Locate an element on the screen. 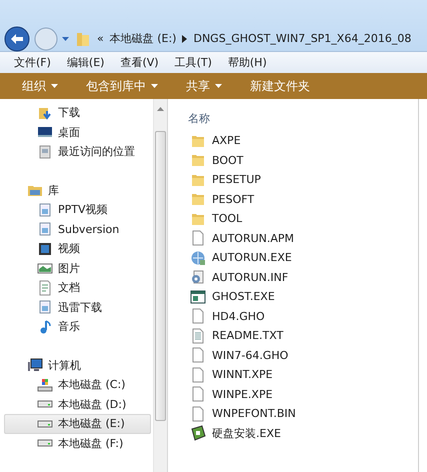  breadcrumb-item: DNGS_GHOST_WIN7_SP1_X64_2016_08 is located at coordinates (302, 38).